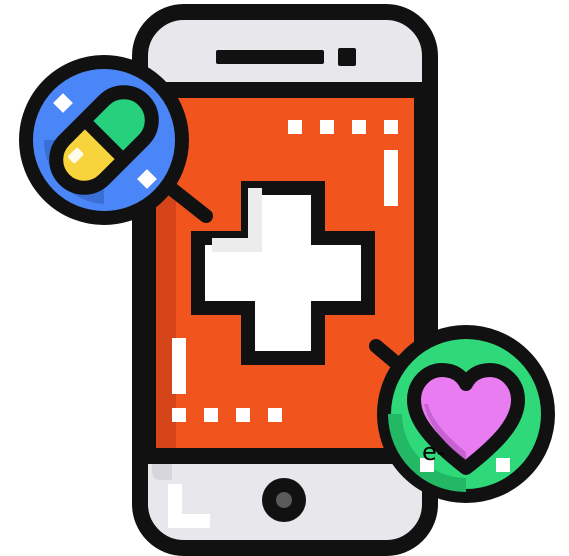 This screenshot has width=569, height=556. What do you see at coordinates (434, 452) in the screenshot?
I see `cropped-text-fragment: e-` at bounding box center [434, 452].